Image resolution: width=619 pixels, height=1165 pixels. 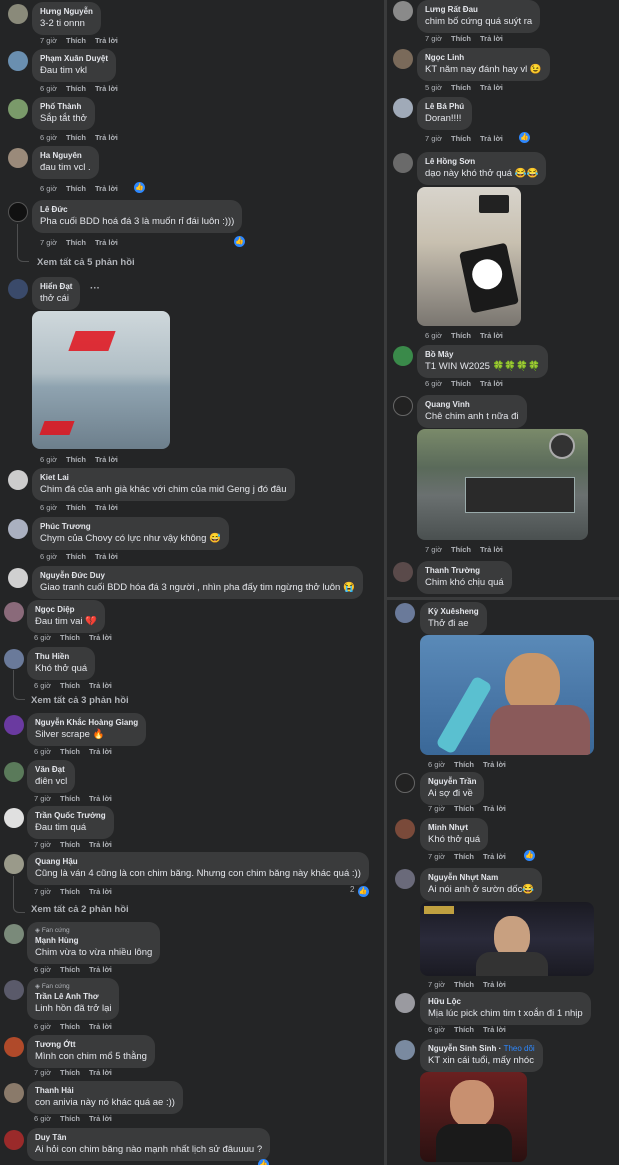 I want to click on comment-author: Mạnh Hùng, so click(x=93, y=940).